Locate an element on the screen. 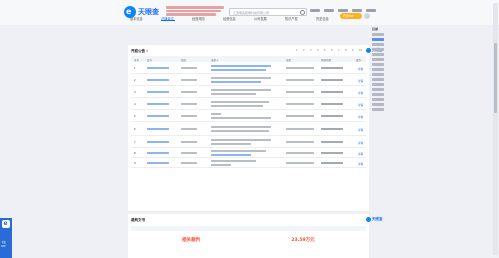 The image size is (499, 258). row-index: 8 is located at coordinates (135, 153).